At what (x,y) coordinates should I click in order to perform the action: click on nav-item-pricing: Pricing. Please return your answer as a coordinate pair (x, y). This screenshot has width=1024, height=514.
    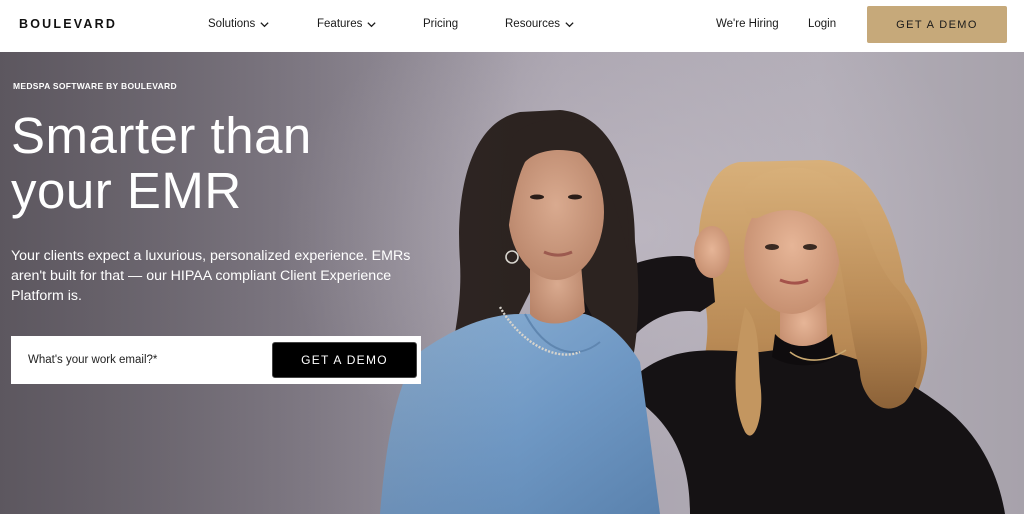
    Looking at the image, I should click on (440, 24).